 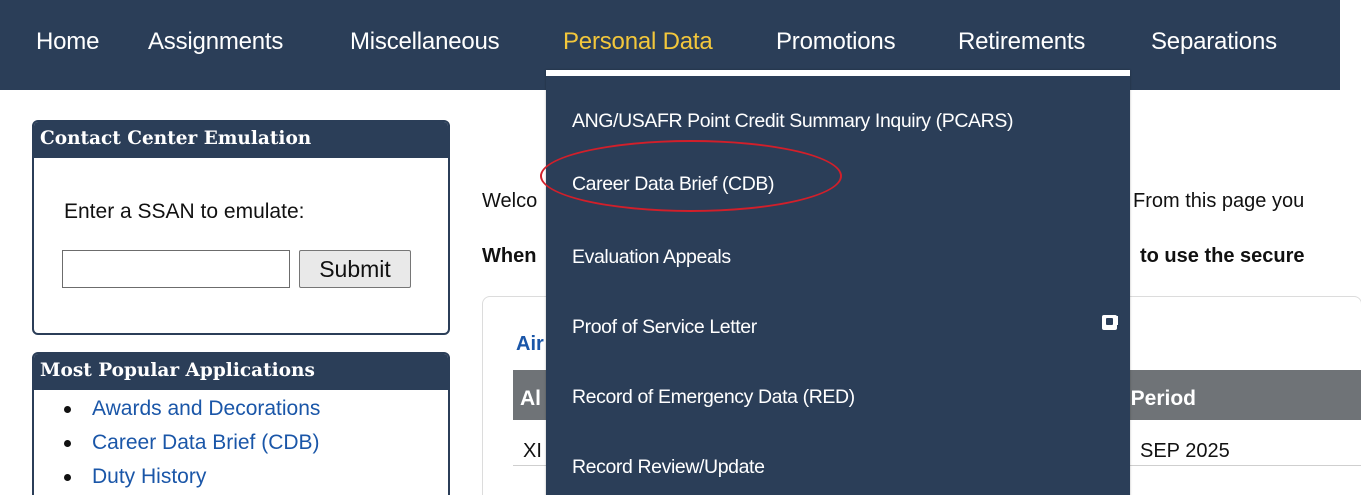 I want to click on list-item: Awards and Decorations, so click(x=177, y=413).